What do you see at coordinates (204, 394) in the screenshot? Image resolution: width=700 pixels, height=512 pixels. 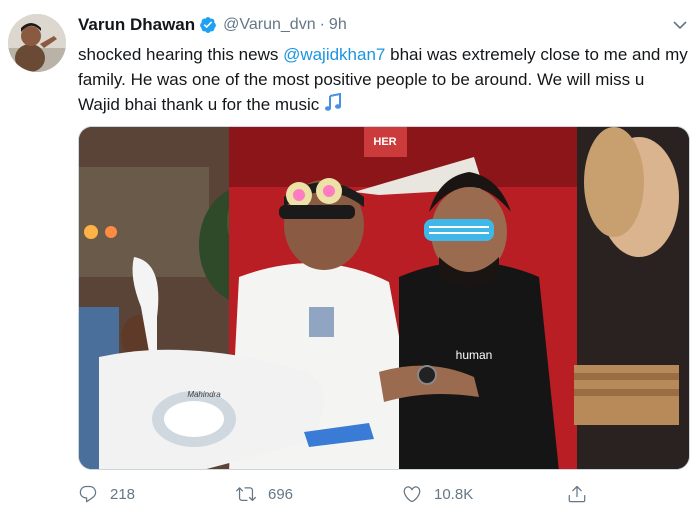 I see `scooter-brand-text: Mahindra` at bounding box center [204, 394].